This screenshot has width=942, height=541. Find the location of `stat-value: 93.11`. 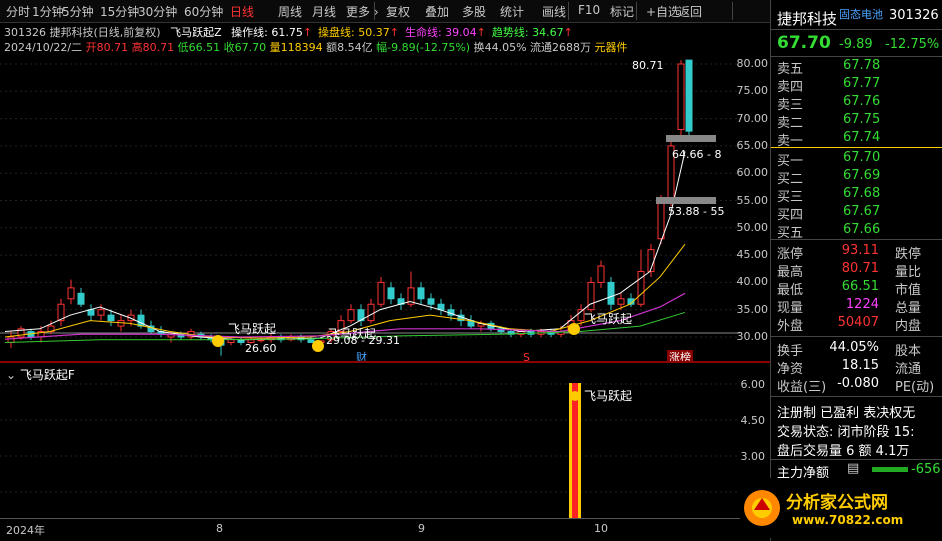

stat-value: 93.11 is located at coordinates (860, 250).